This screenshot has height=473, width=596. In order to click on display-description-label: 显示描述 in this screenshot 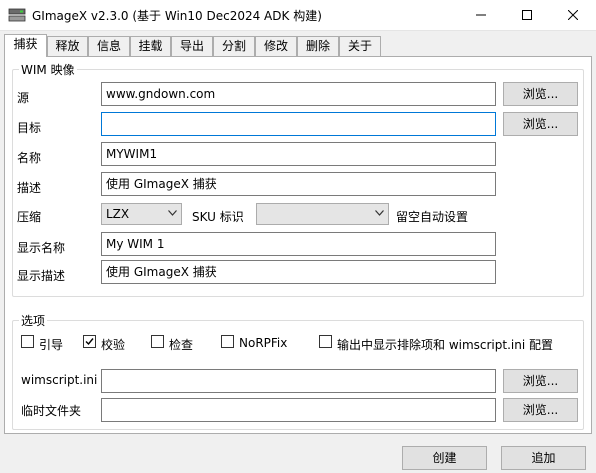, I will do `click(41, 276)`.